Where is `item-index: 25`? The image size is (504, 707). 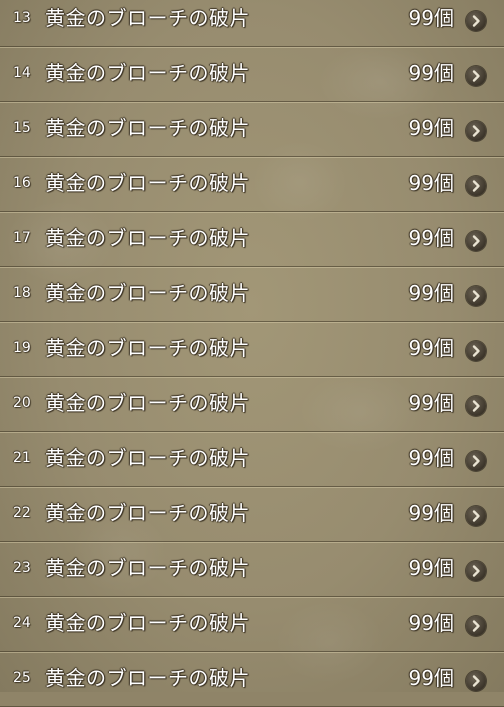 item-index: 25 is located at coordinates (22, 678).